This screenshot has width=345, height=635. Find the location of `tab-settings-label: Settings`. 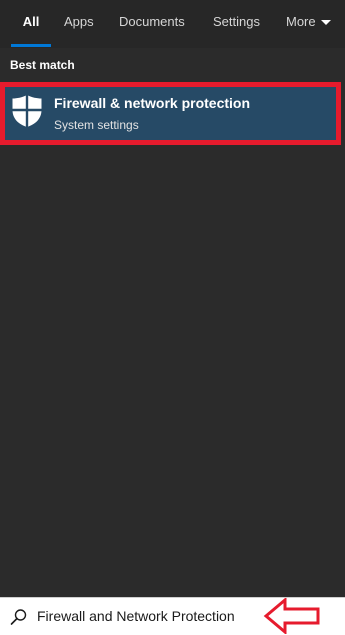

tab-settings-label: Settings is located at coordinates (236, 21).